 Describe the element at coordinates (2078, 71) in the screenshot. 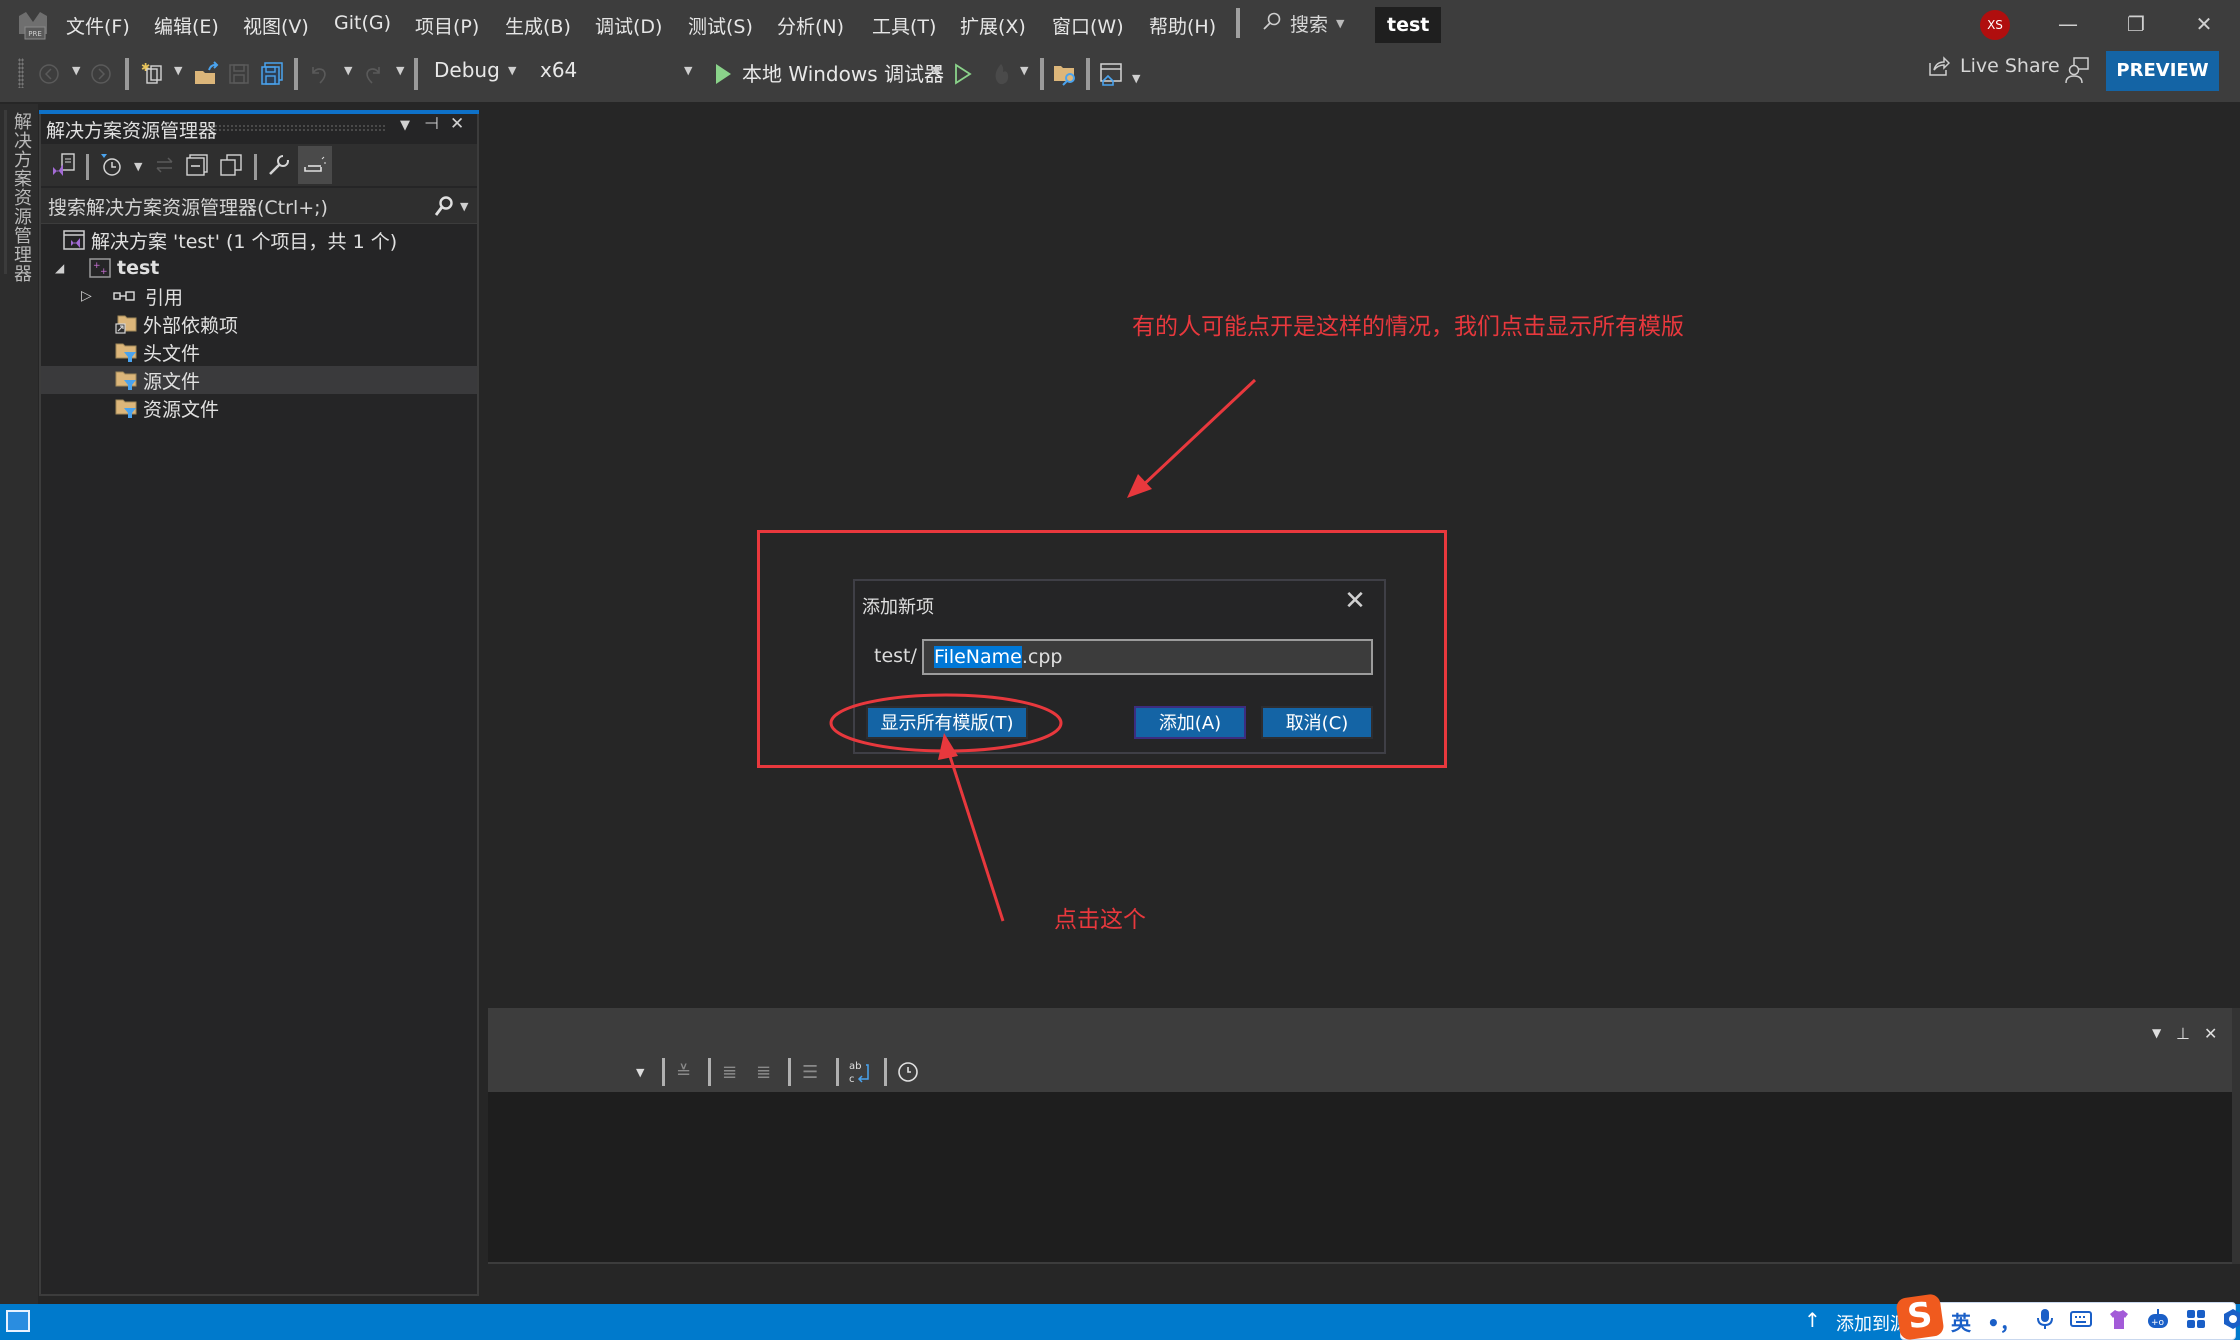

I see `feedback-button` at that location.